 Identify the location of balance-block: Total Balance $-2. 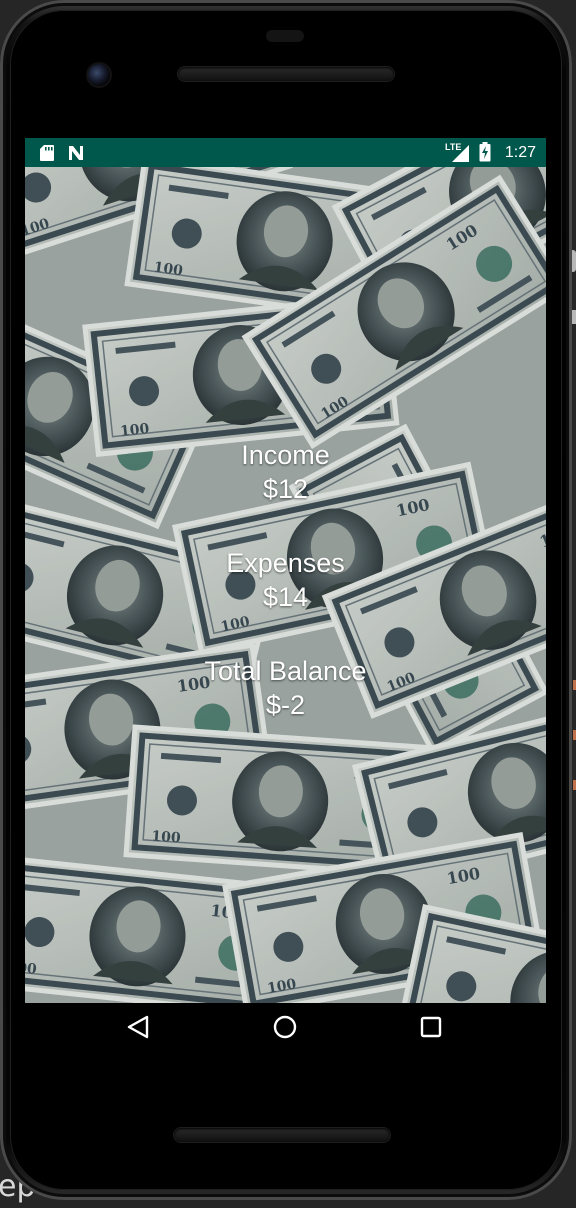
(285, 688).